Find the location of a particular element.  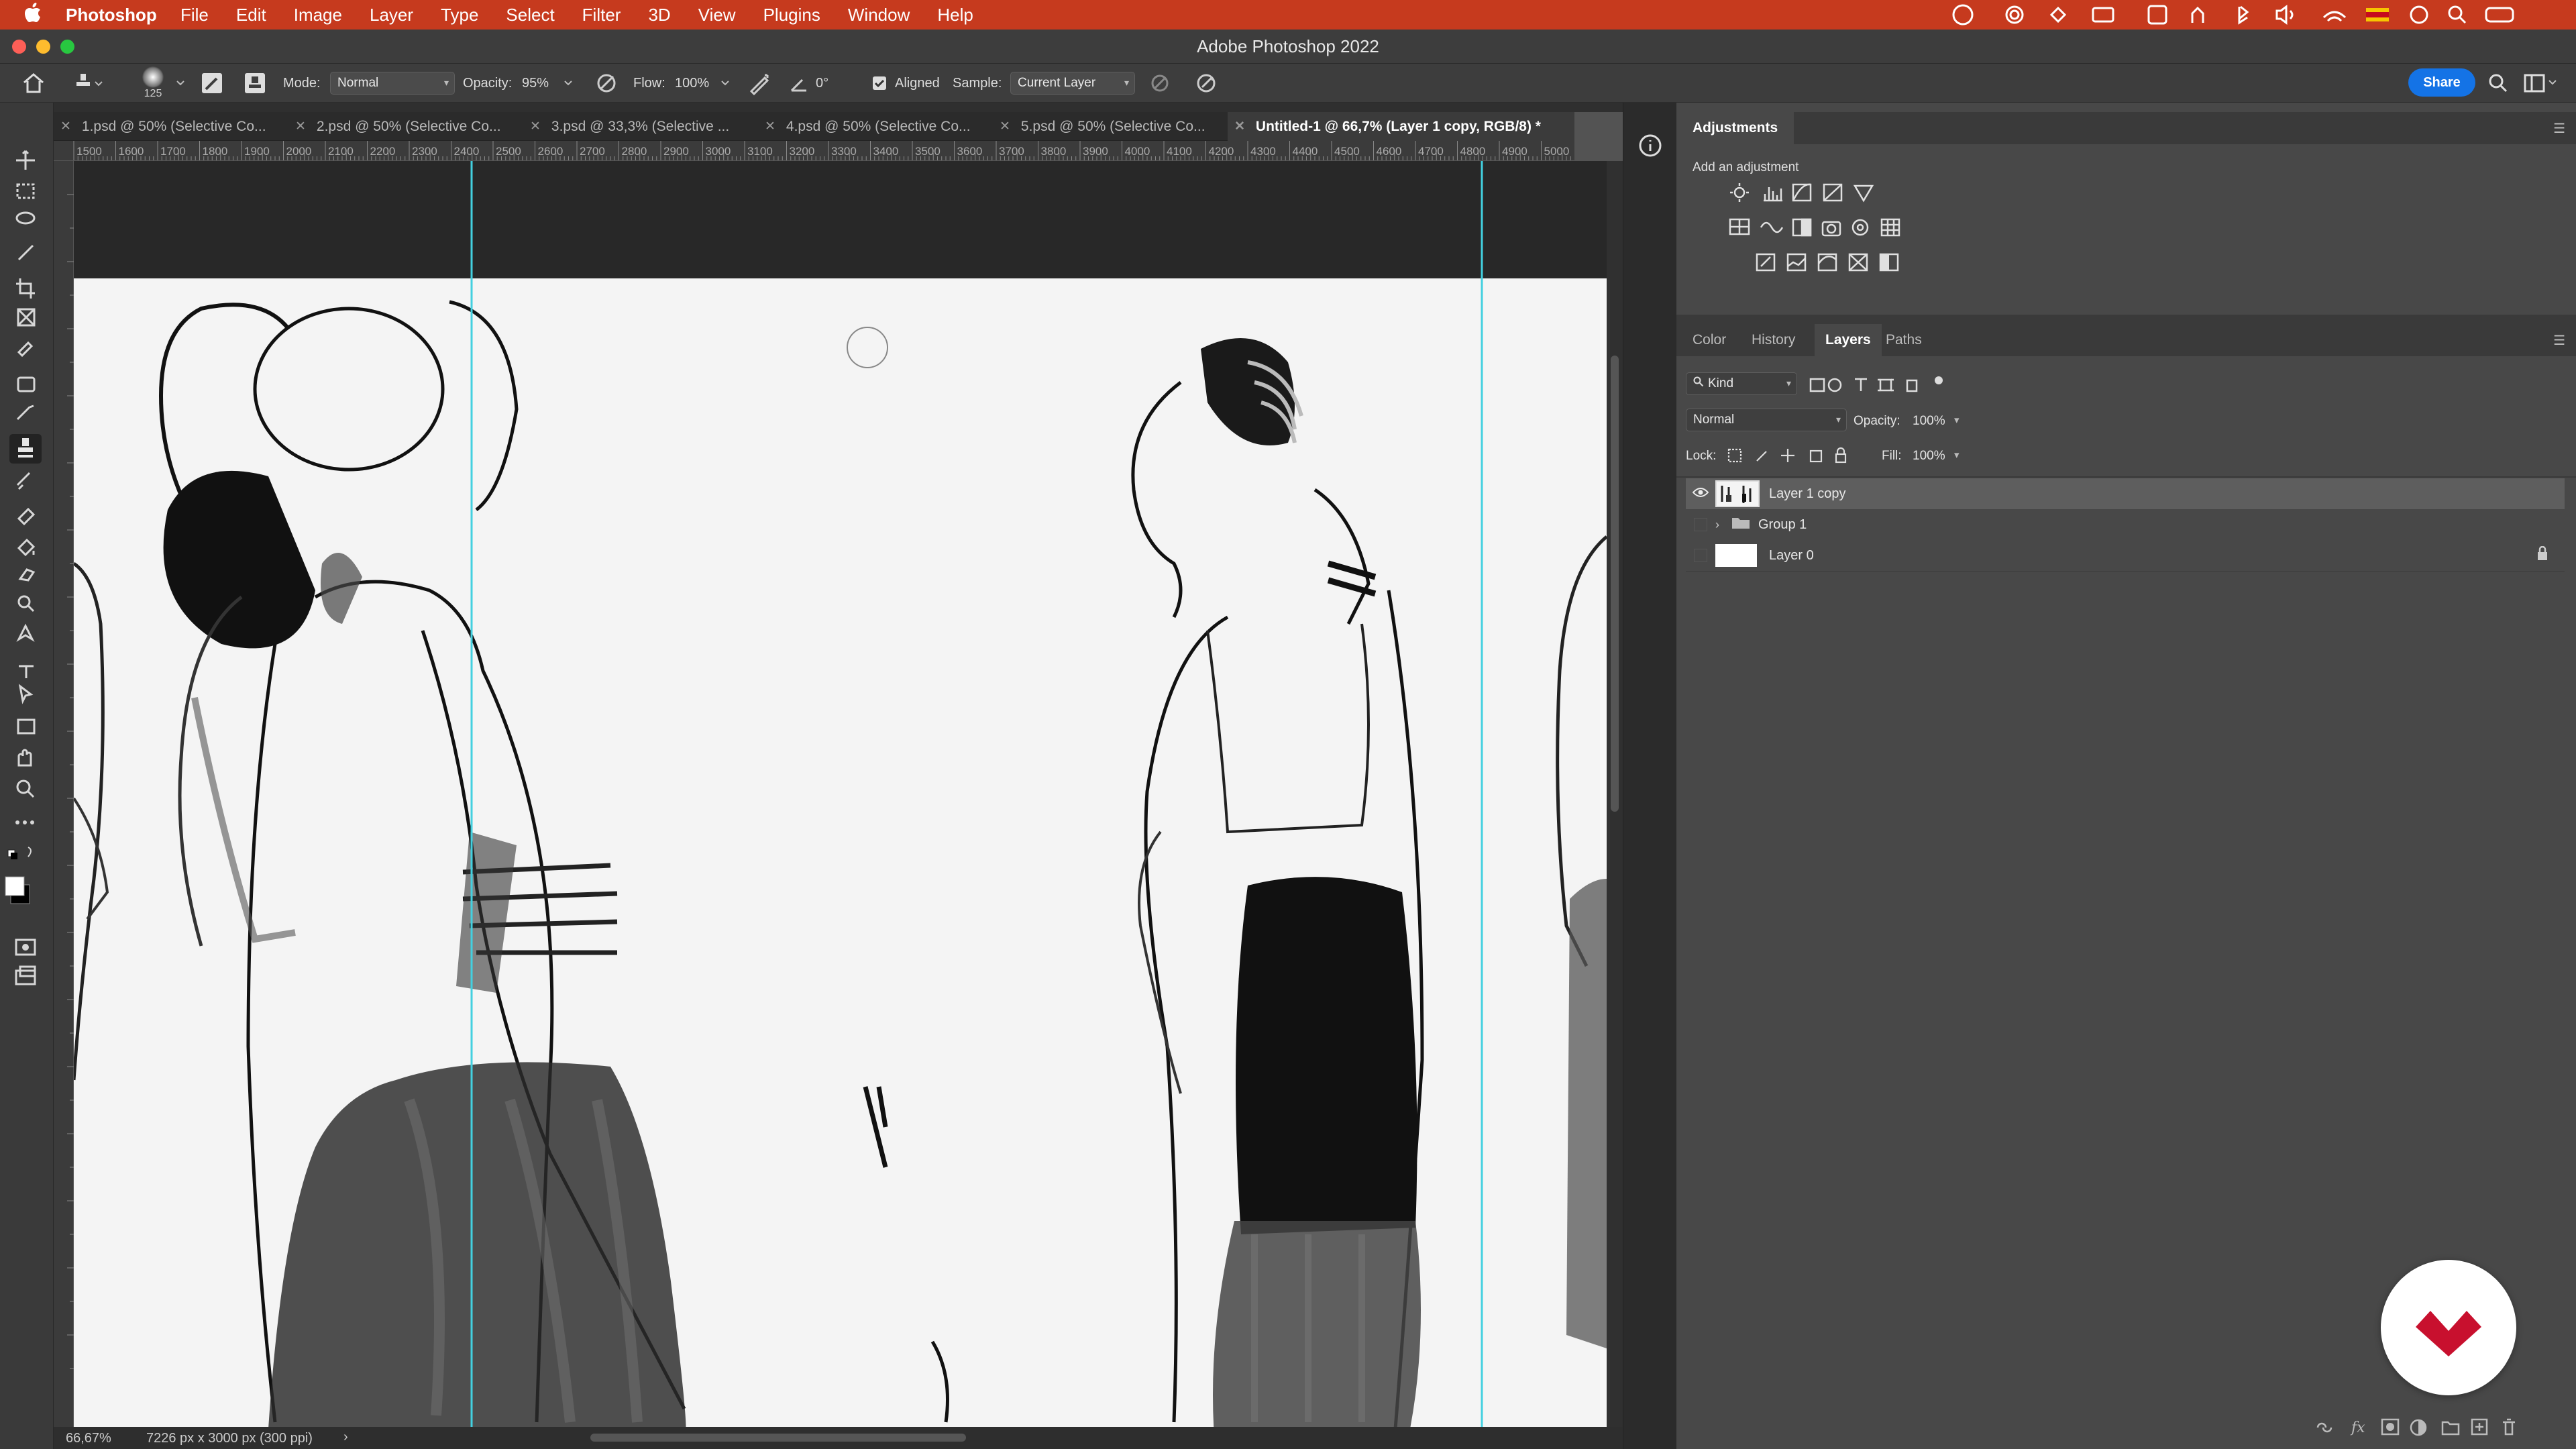

pressure-size-icon is located at coordinates (1206, 83).